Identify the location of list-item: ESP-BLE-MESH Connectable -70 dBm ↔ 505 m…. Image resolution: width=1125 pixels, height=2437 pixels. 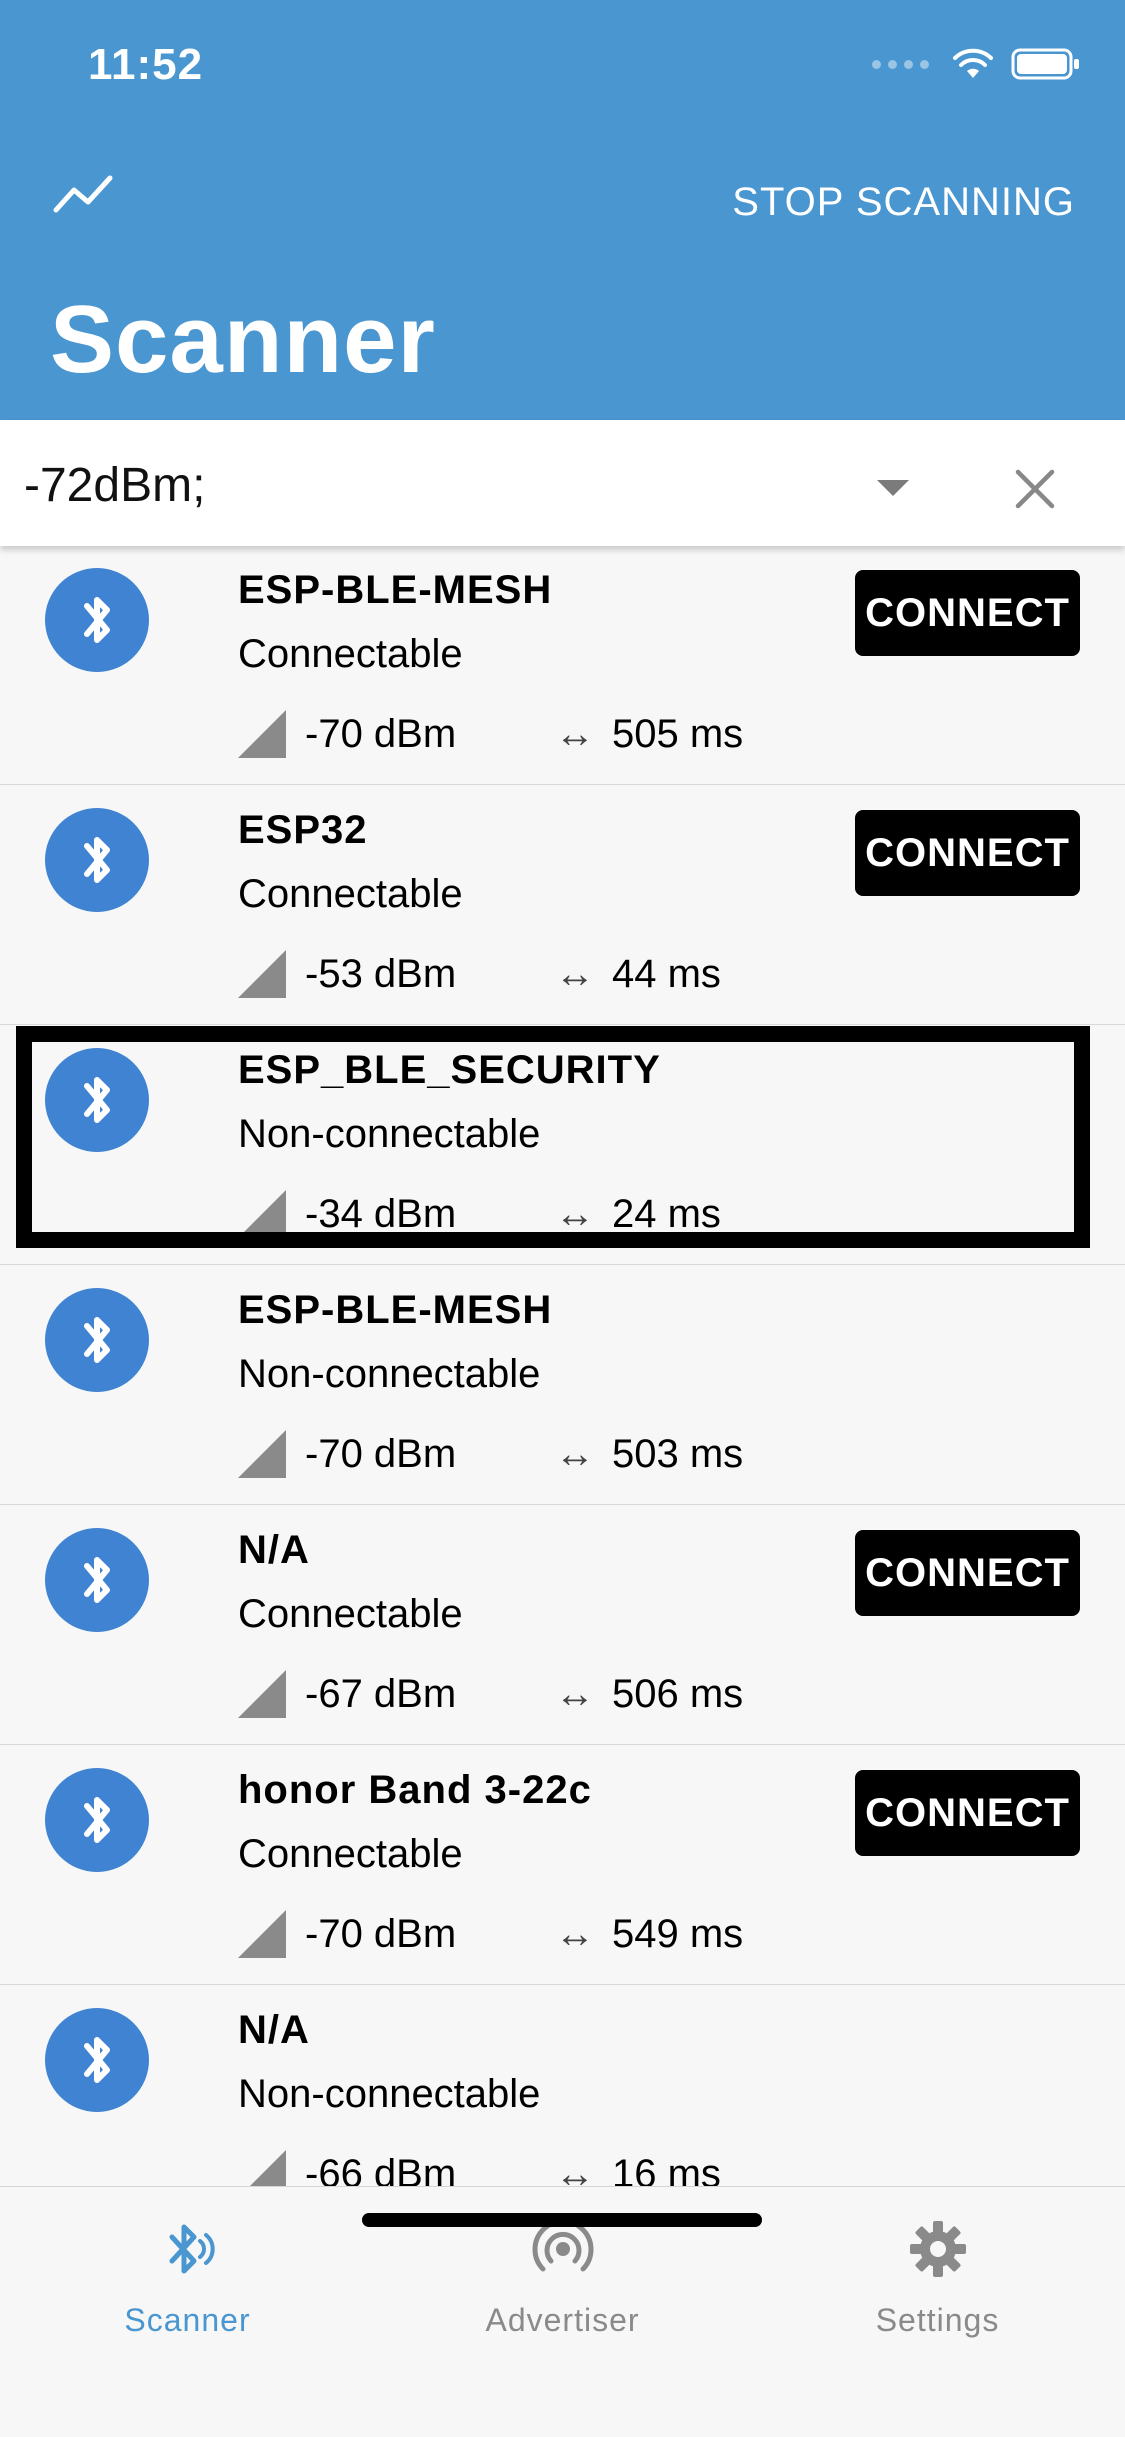
(562, 665).